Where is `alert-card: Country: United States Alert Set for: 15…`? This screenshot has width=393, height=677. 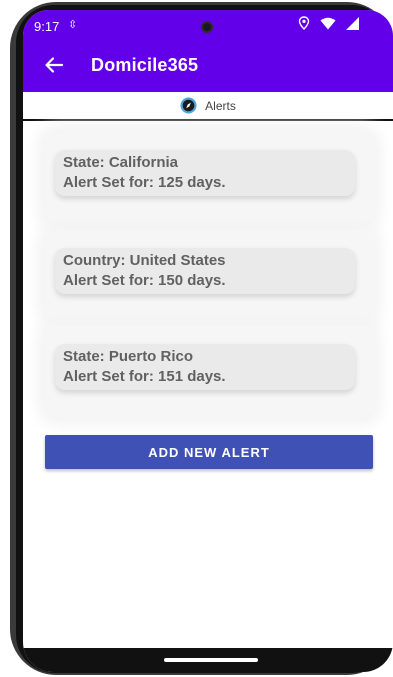 alert-card: Country: United States Alert Set for: 15… is located at coordinates (209, 276).